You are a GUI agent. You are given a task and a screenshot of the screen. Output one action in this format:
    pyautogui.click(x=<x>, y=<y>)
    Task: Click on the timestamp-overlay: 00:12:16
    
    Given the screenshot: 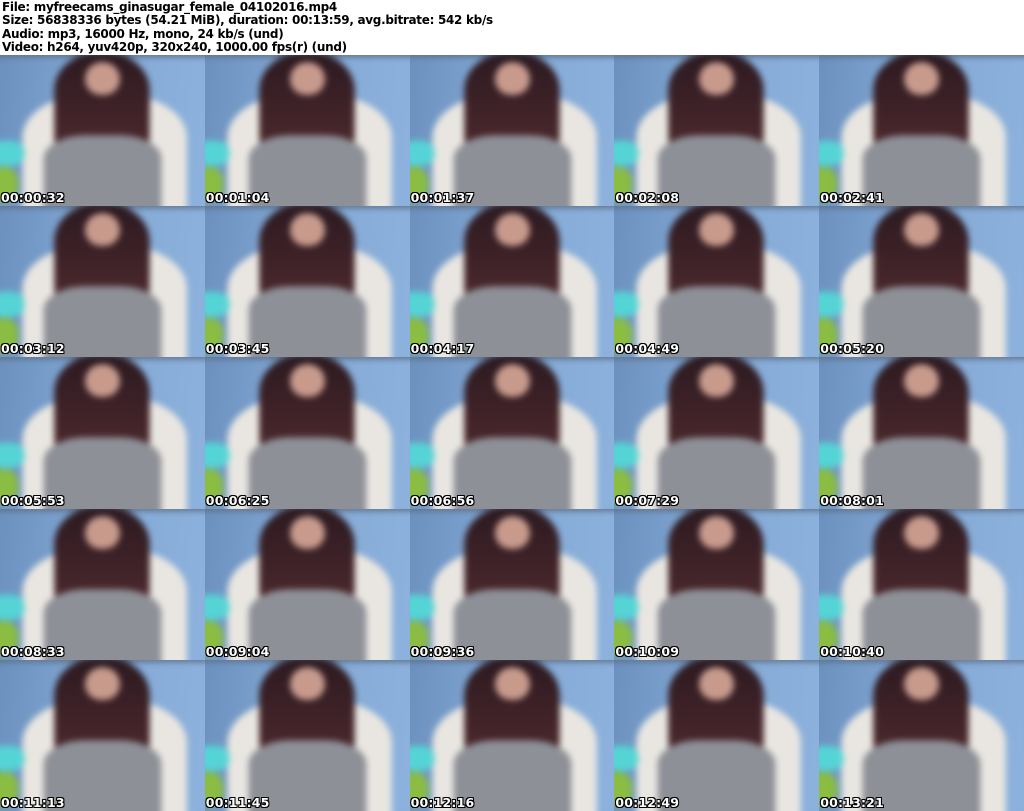 What is the action you would take?
    pyautogui.click(x=442, y=802)
    